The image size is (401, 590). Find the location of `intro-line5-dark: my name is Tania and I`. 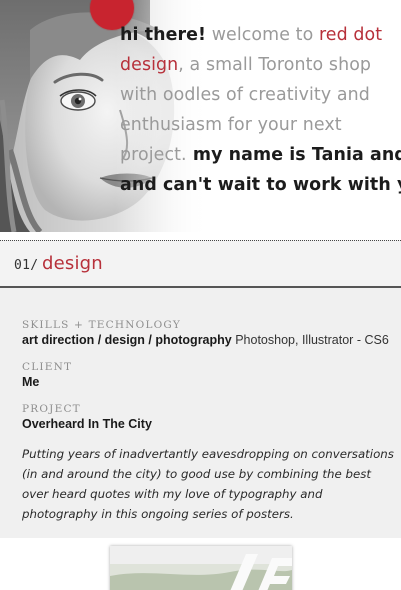

intro-line5-dark: my name is Tania and I is located at coordinates (293, 155).